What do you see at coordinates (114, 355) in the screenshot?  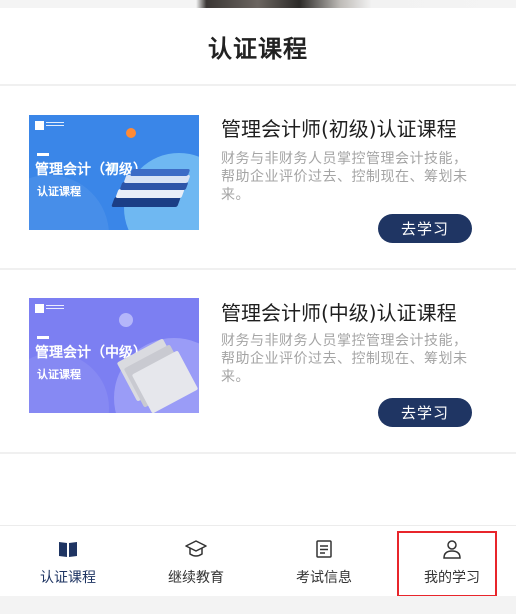 I see `course-thumbnail: 管理会计（中级） 认证课程` at bounding box center [114, 355].